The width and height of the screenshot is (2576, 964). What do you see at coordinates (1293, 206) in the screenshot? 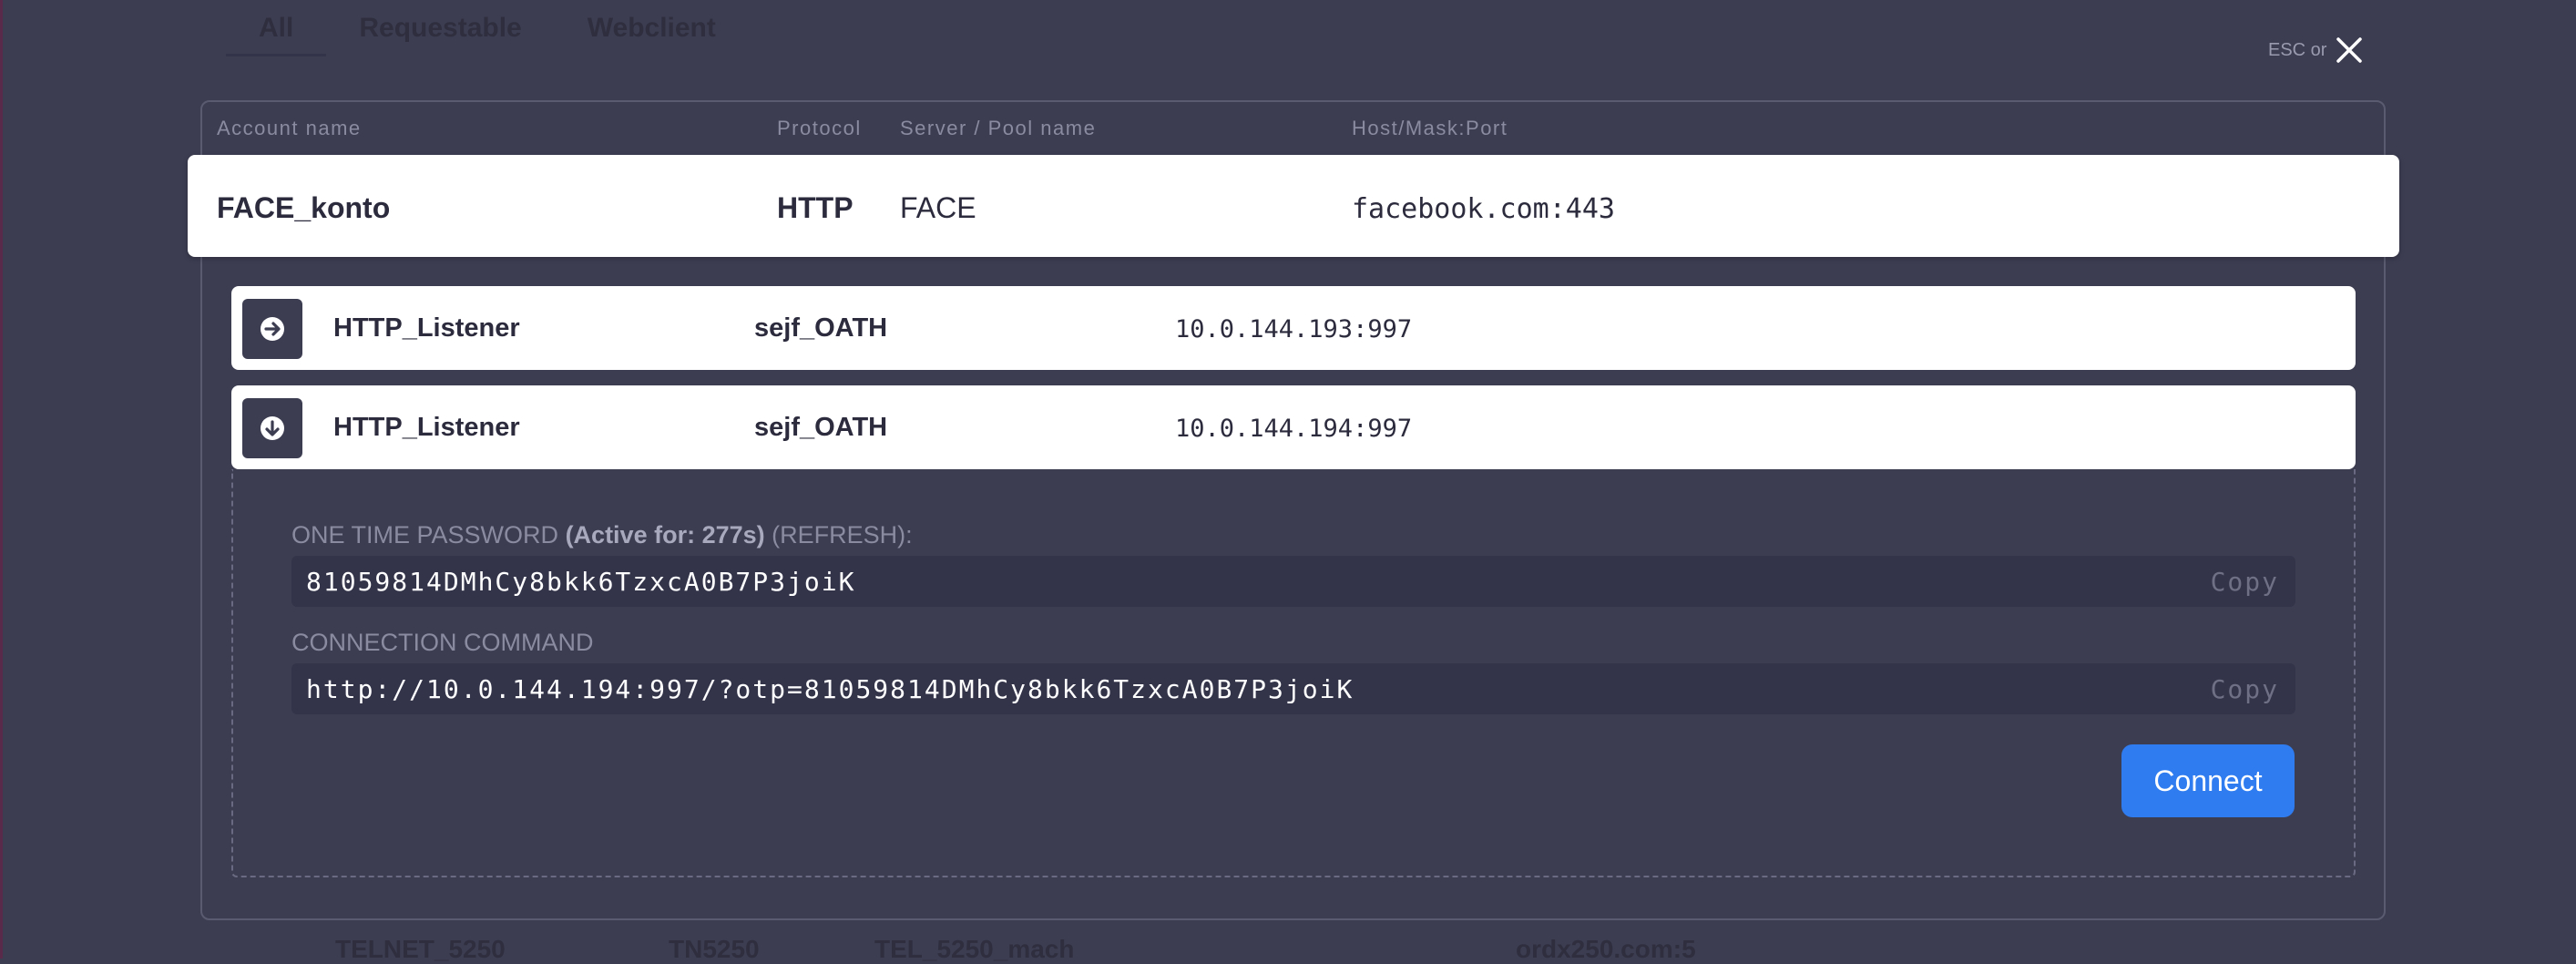
I see `account-row: FACE_konto HTTP FACE facebook.com:443` at bounding box center [1293, 206].